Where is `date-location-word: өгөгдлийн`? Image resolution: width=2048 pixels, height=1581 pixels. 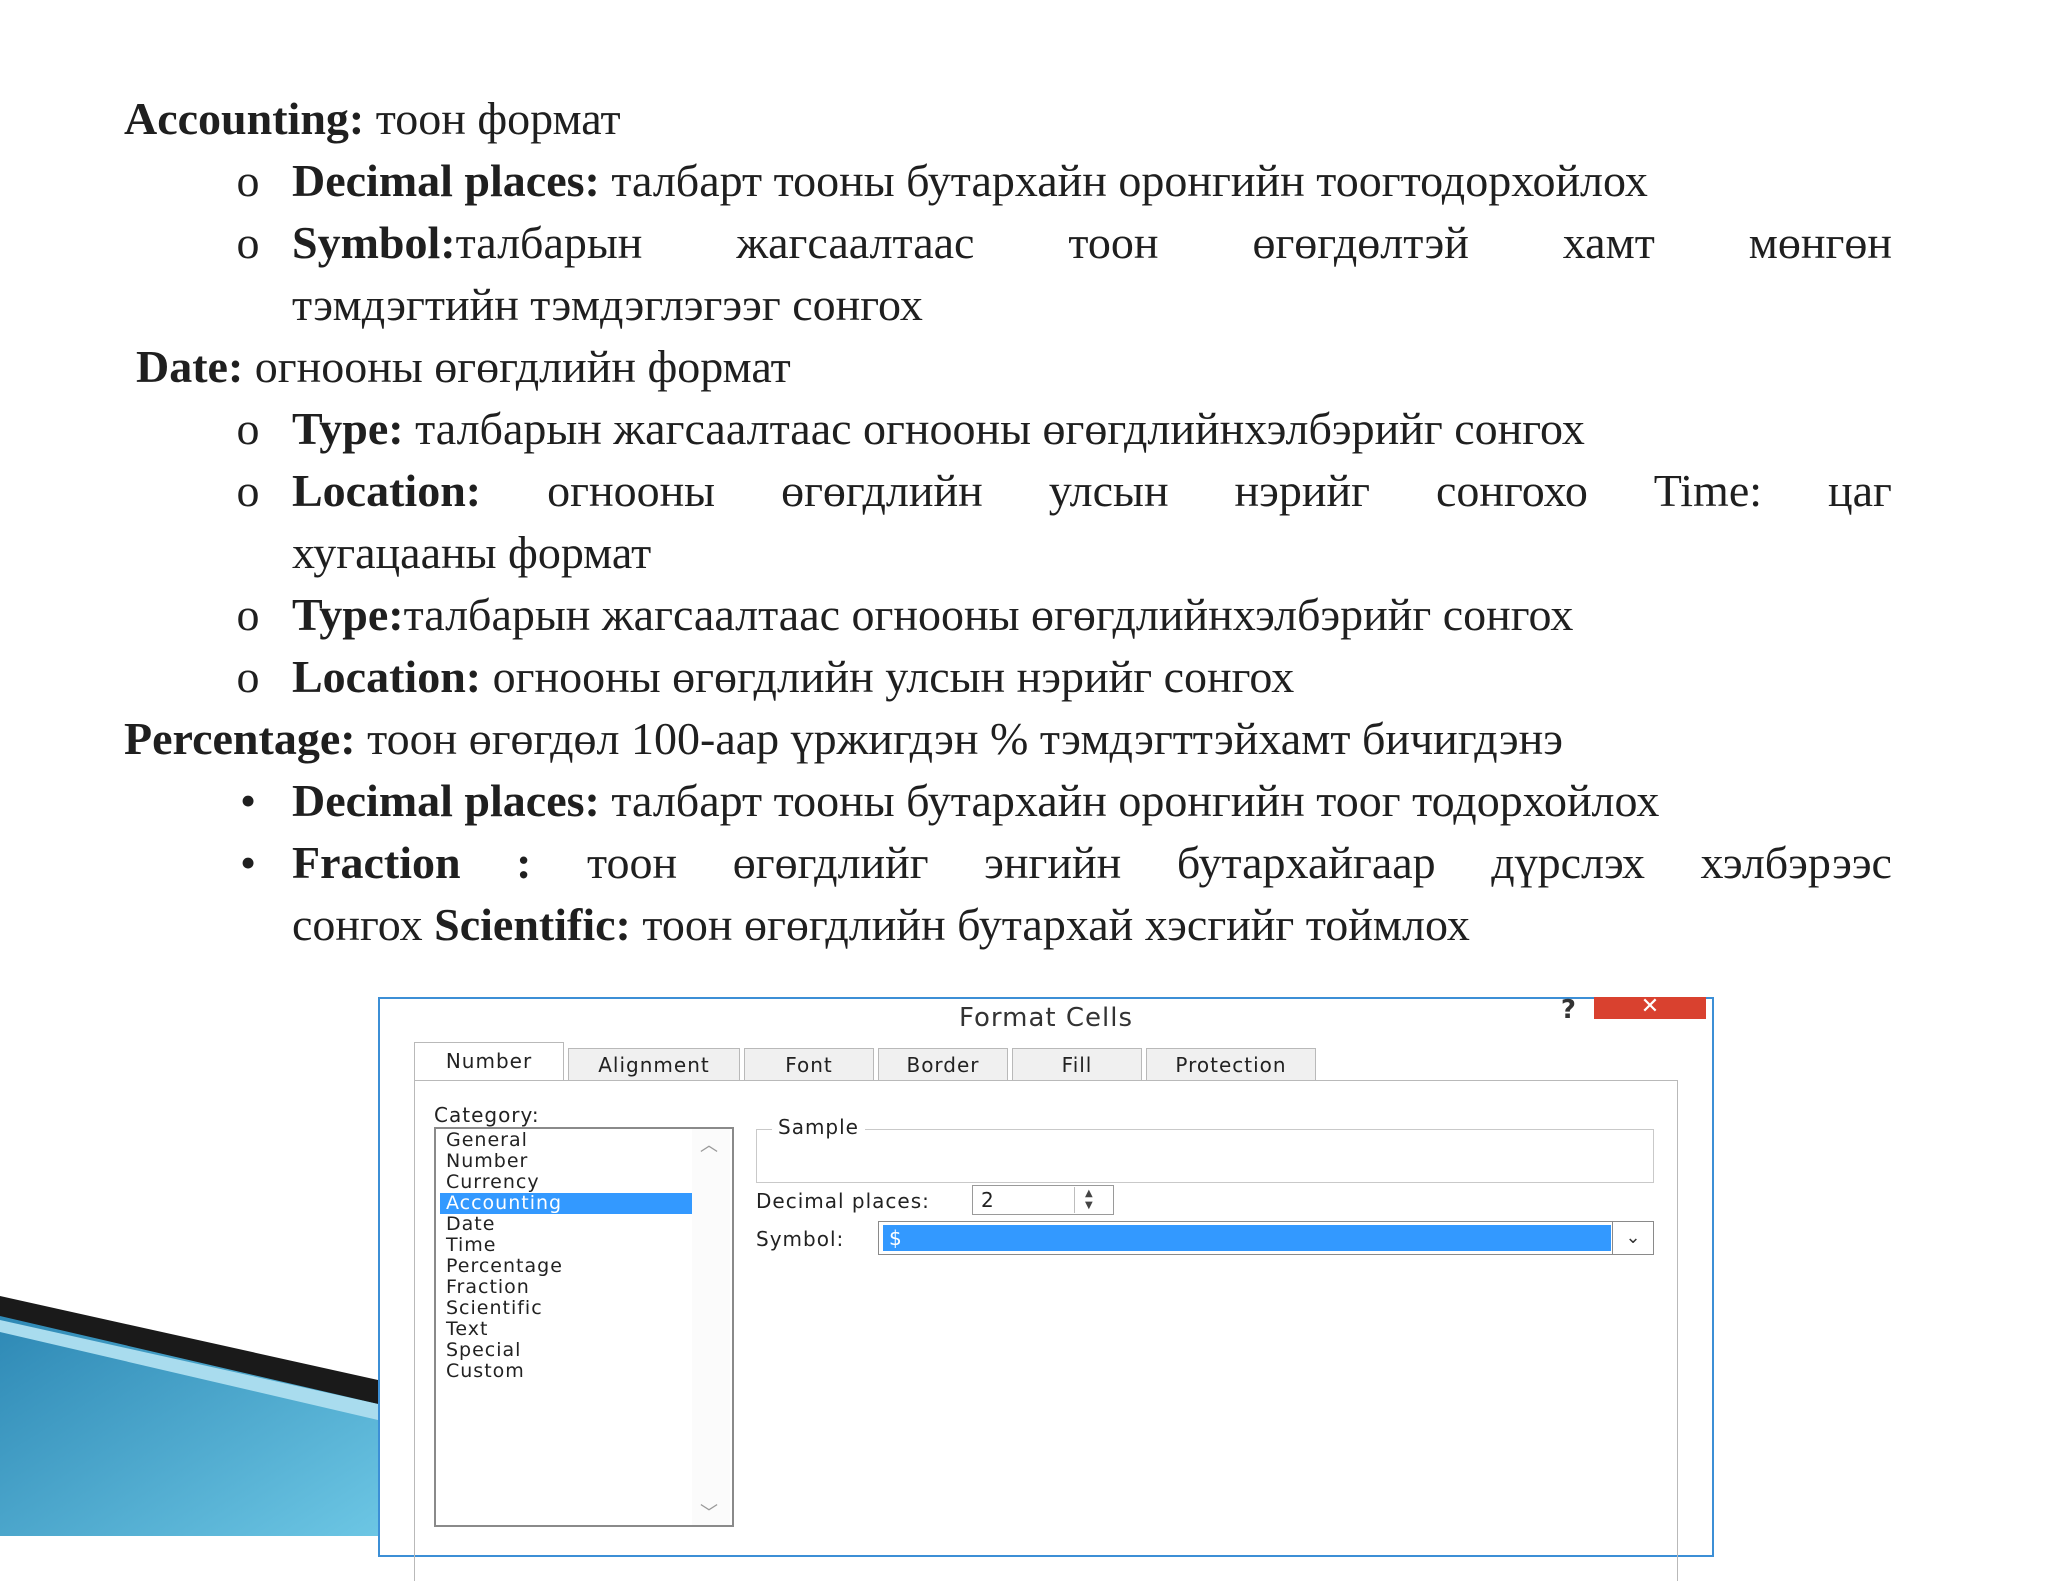
date-location-word: өгөгдлийн is located at coordinates (882, 490).